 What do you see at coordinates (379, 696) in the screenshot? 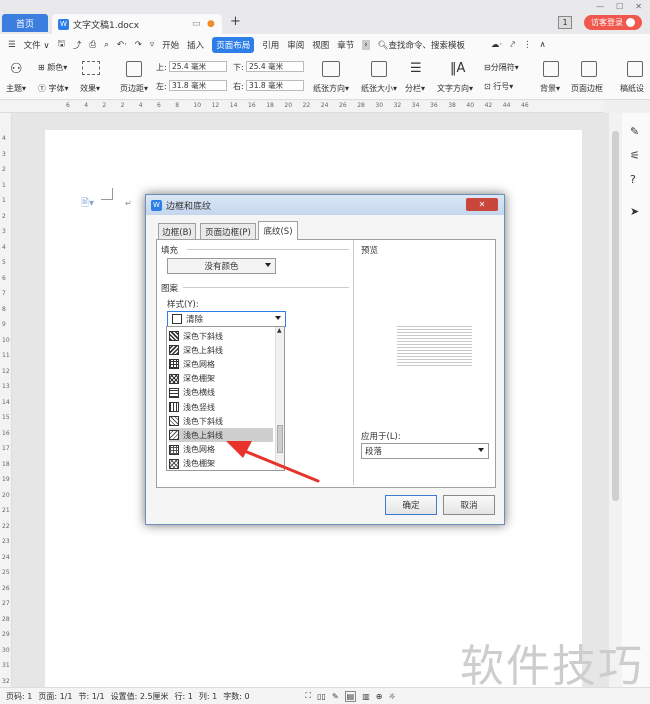
I see `web-view-icon: ⊕` at bounding box center [379, 696].